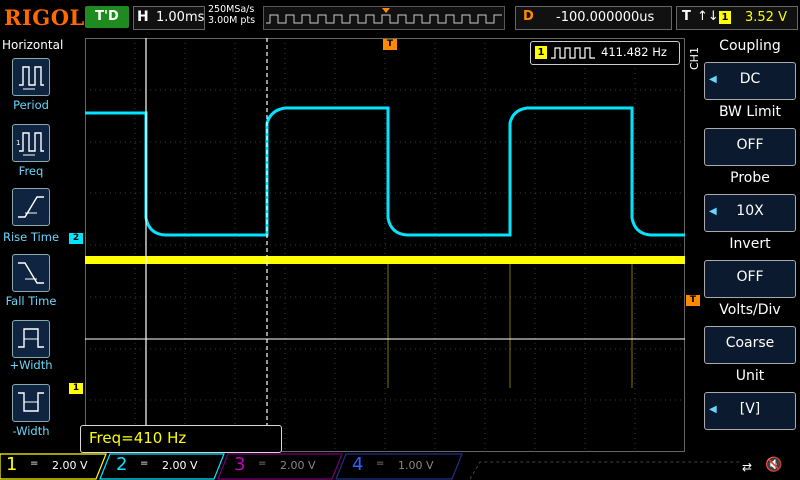  What do you see at coordinates (358, 464) in the screenshot?
I see `channel-number: 4` at bounding box center [358, 464].